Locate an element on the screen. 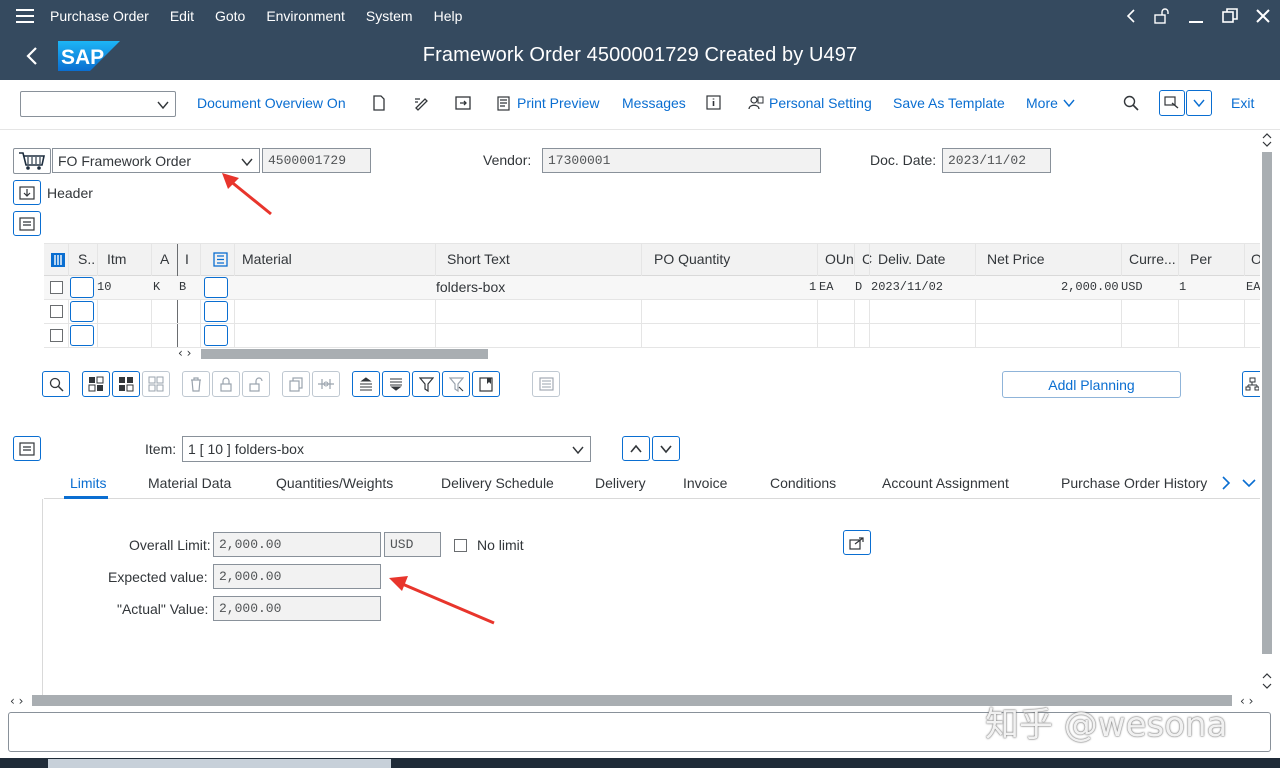  cell-item: 10 is located at coordinates (104, 287).